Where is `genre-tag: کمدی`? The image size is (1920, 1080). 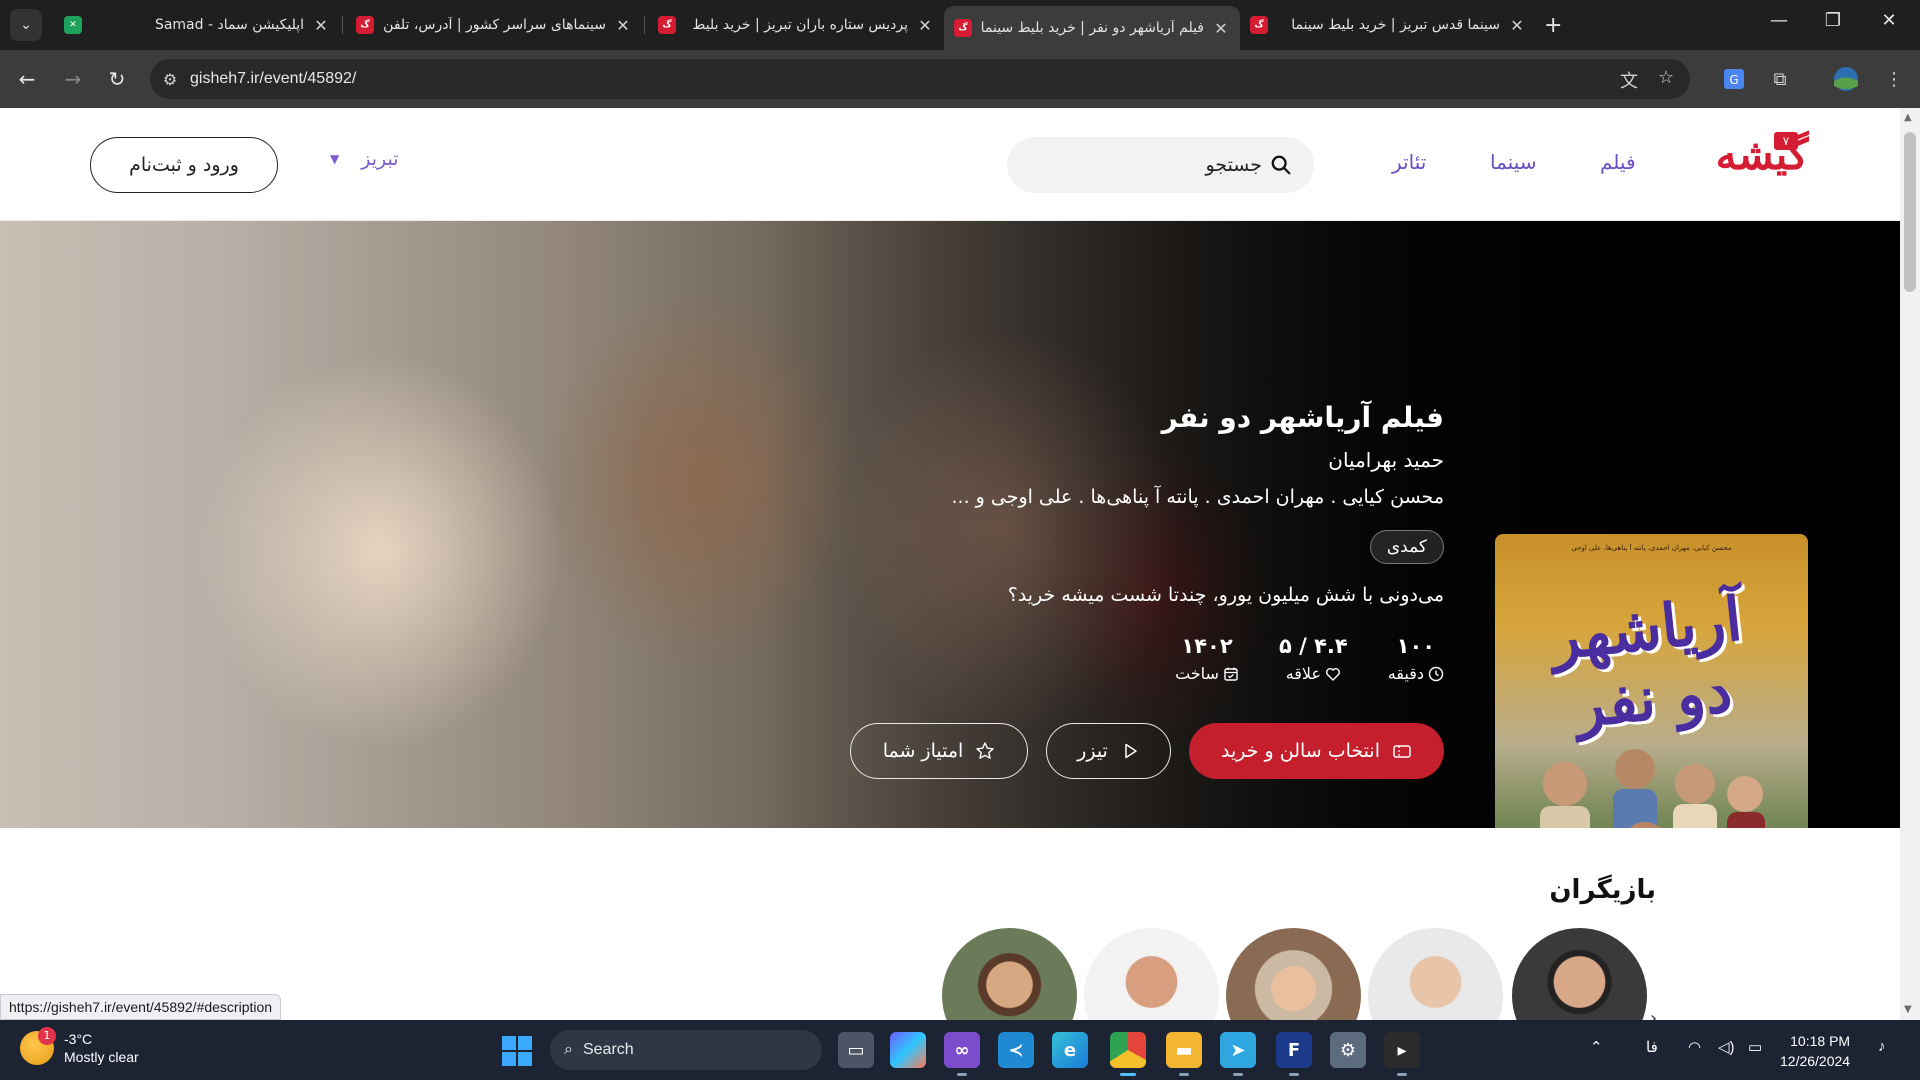 genre-tag: کمدی is located at coordinates (1406, 547).